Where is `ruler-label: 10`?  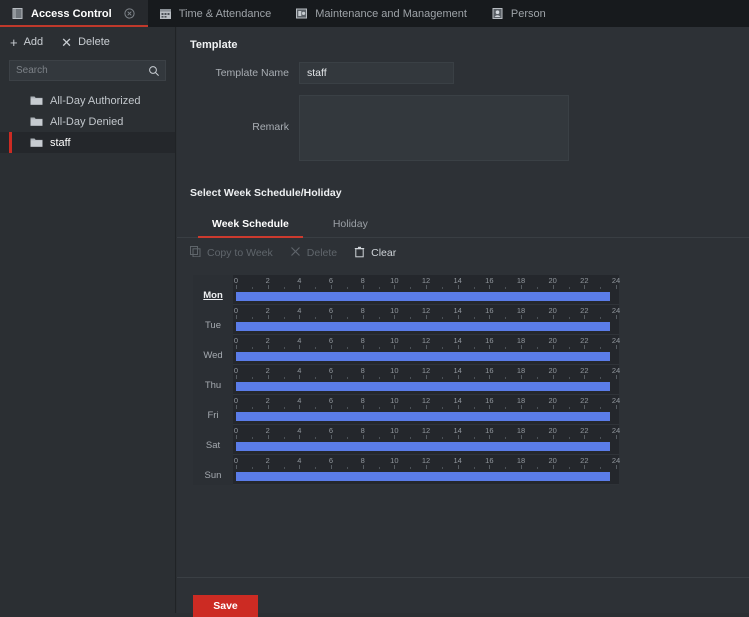
ruler-label: 10 is located at coordinates (394, 430).